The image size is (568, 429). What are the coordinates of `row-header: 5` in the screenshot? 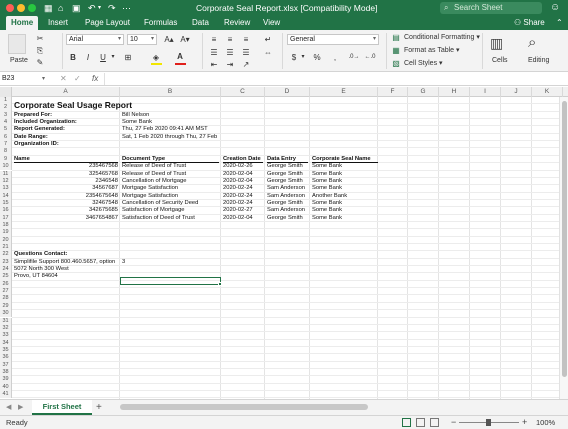 It's located at (6, 130).